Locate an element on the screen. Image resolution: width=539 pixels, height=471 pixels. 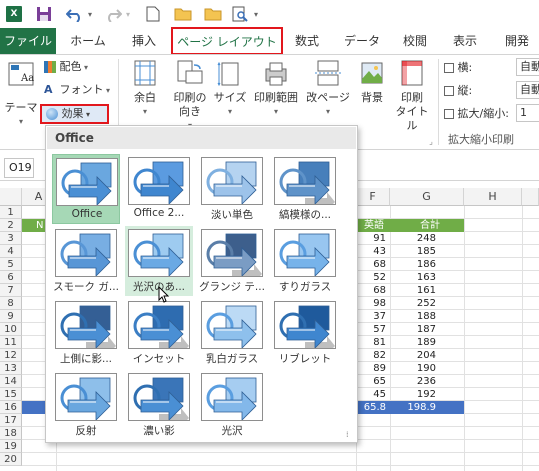
effect-option: 光沢 is located at coordinates (232, 405).